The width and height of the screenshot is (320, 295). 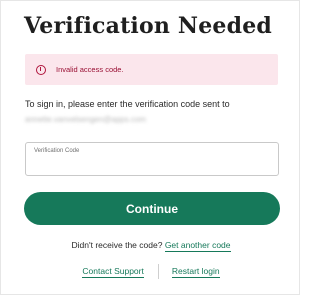 I want to click on restart-login-link: Restart login, so click(x=195, y=272).